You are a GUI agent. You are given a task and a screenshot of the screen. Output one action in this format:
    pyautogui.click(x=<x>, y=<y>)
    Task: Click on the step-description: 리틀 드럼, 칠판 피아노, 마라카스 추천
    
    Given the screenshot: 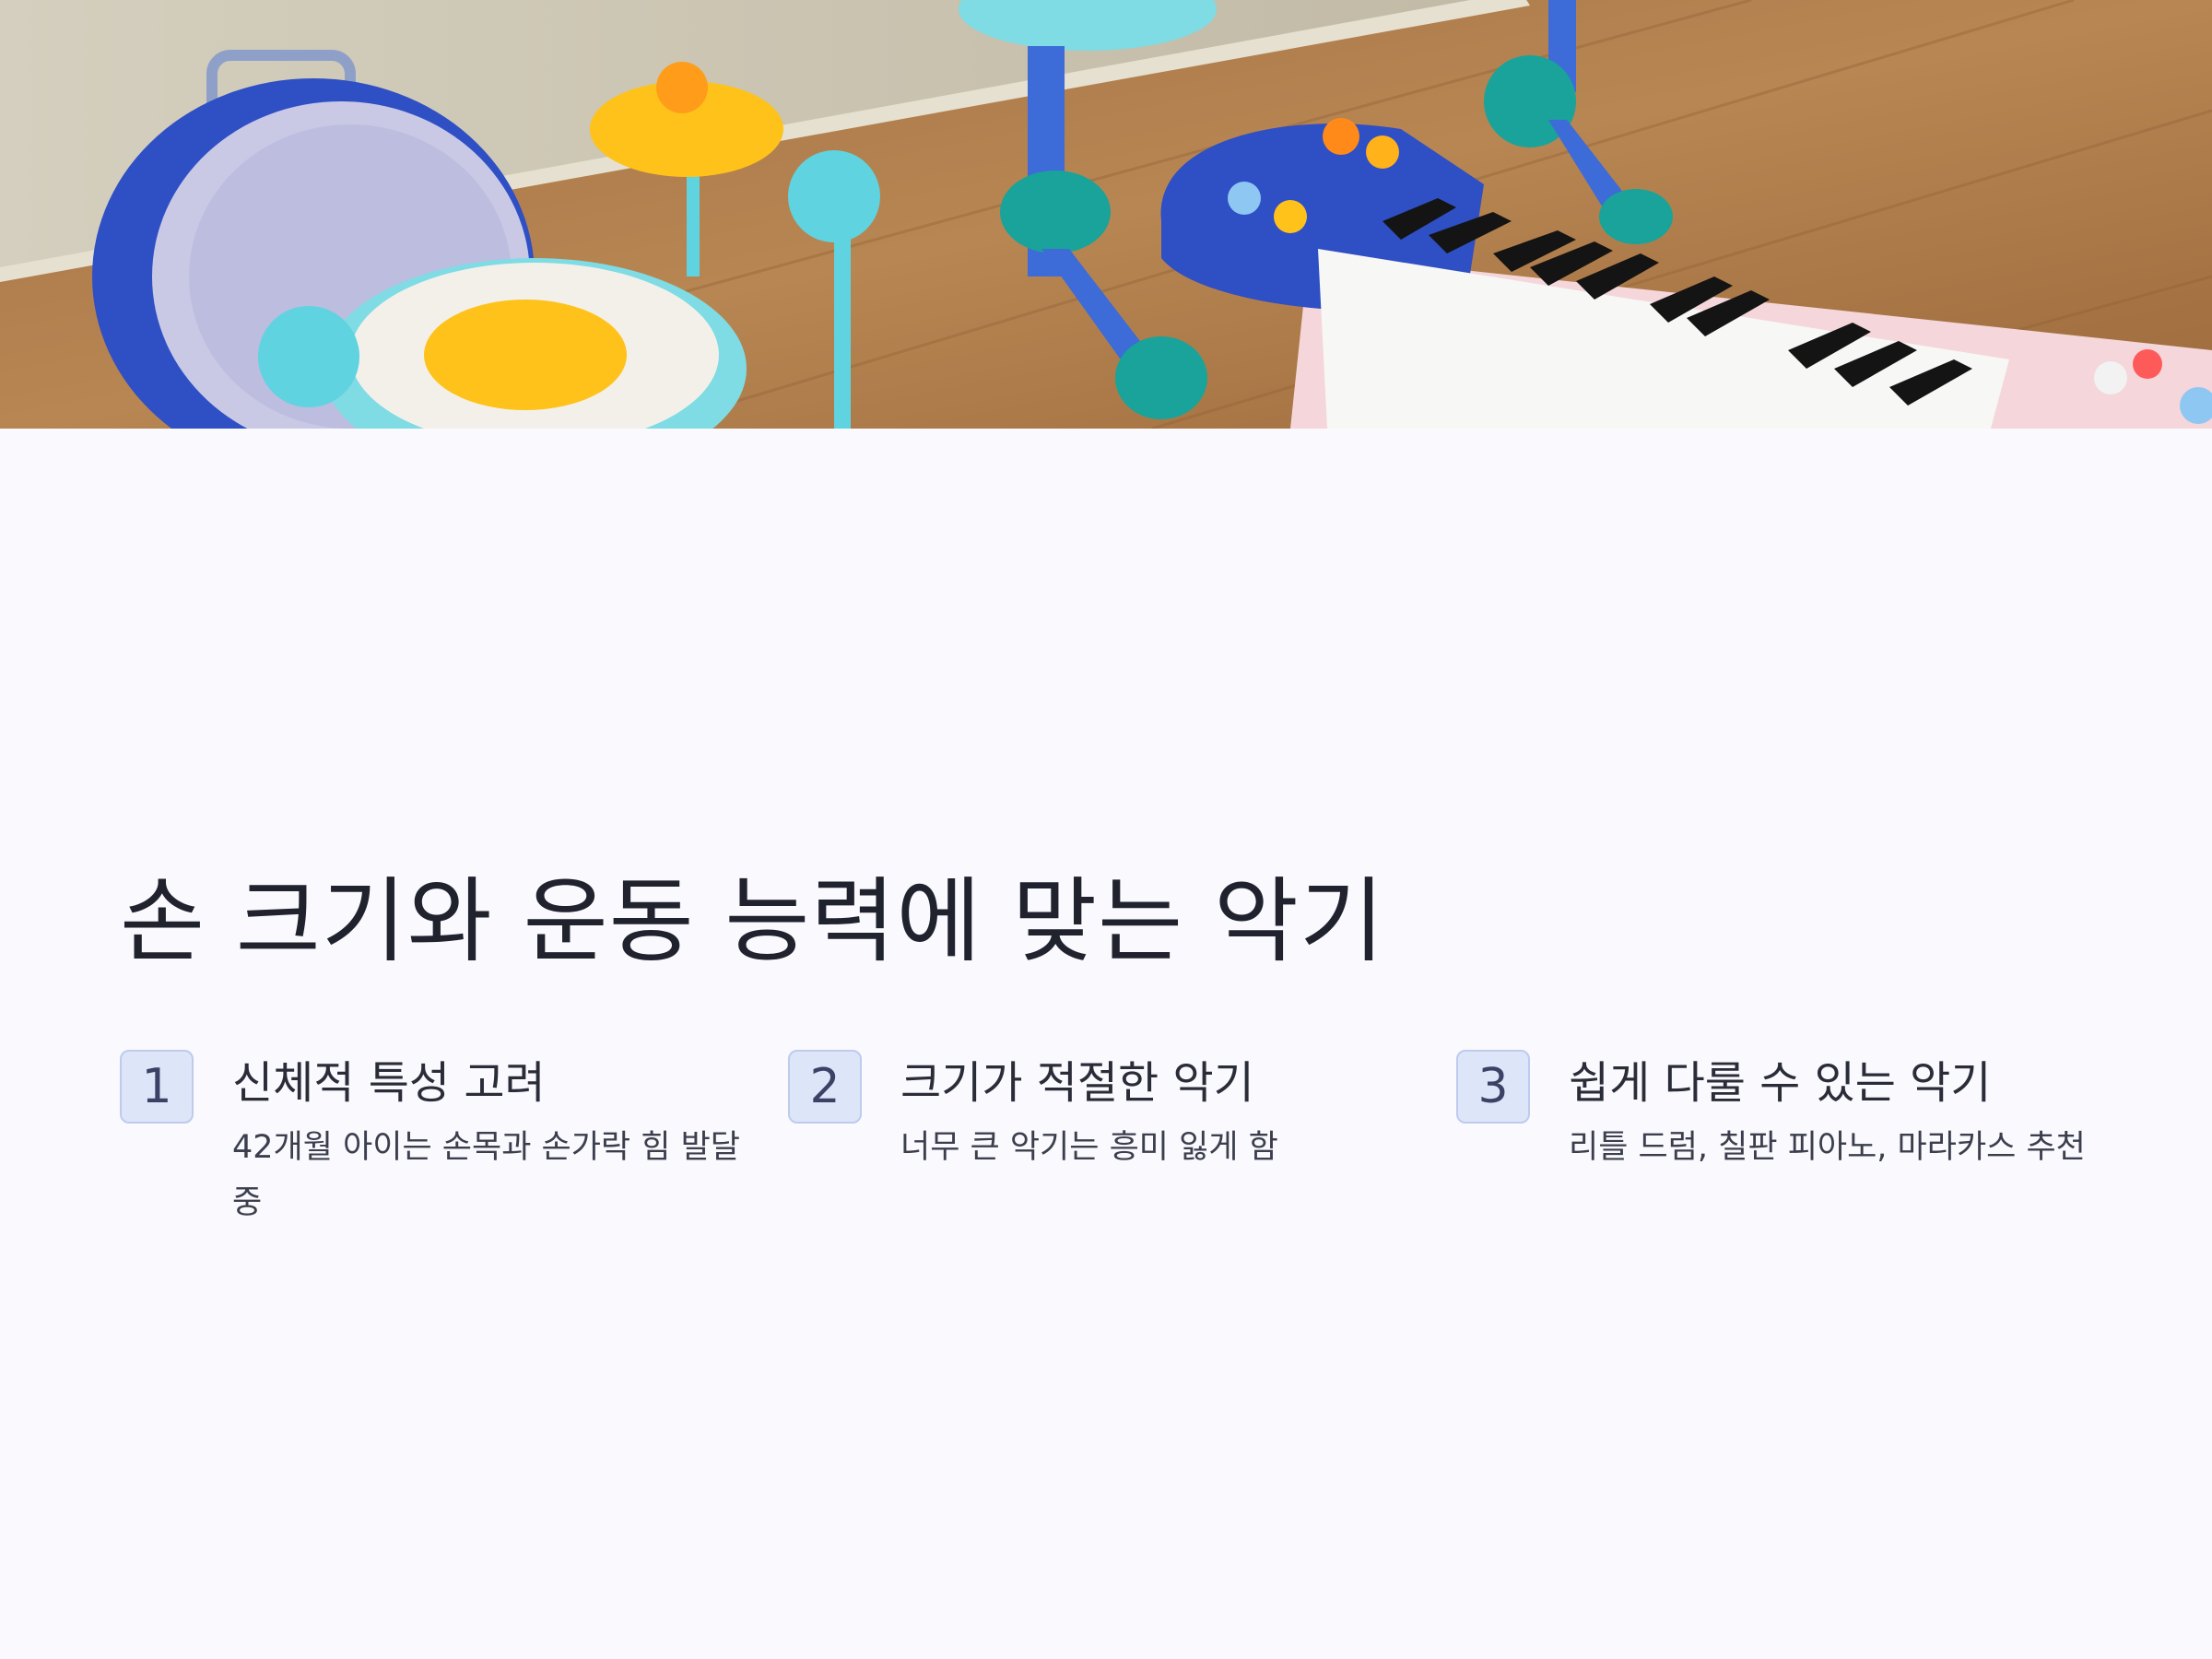 What is the action you would take?
    pyautogui.click(x=1827, y=1147)
    